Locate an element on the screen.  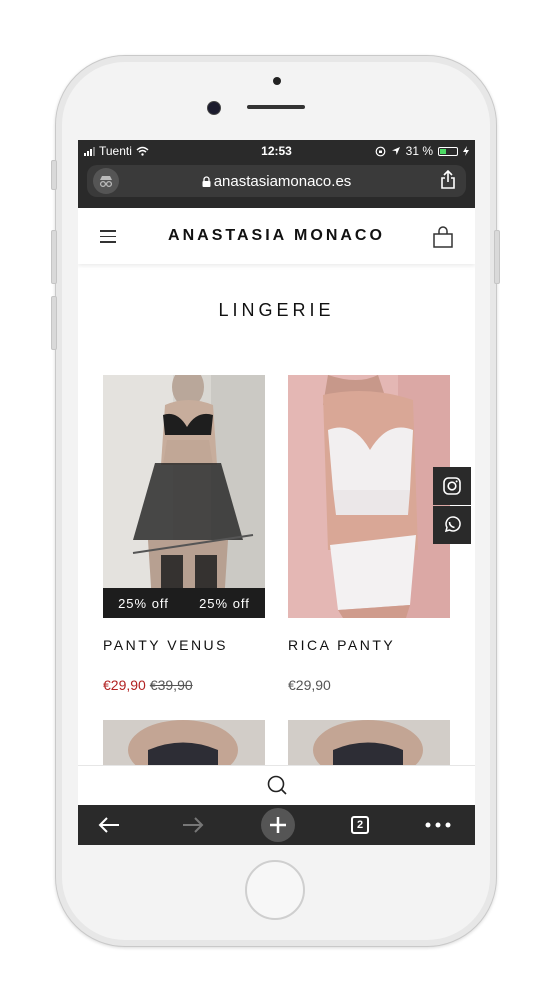
volume-up-button is located at coordinates (54, 257).